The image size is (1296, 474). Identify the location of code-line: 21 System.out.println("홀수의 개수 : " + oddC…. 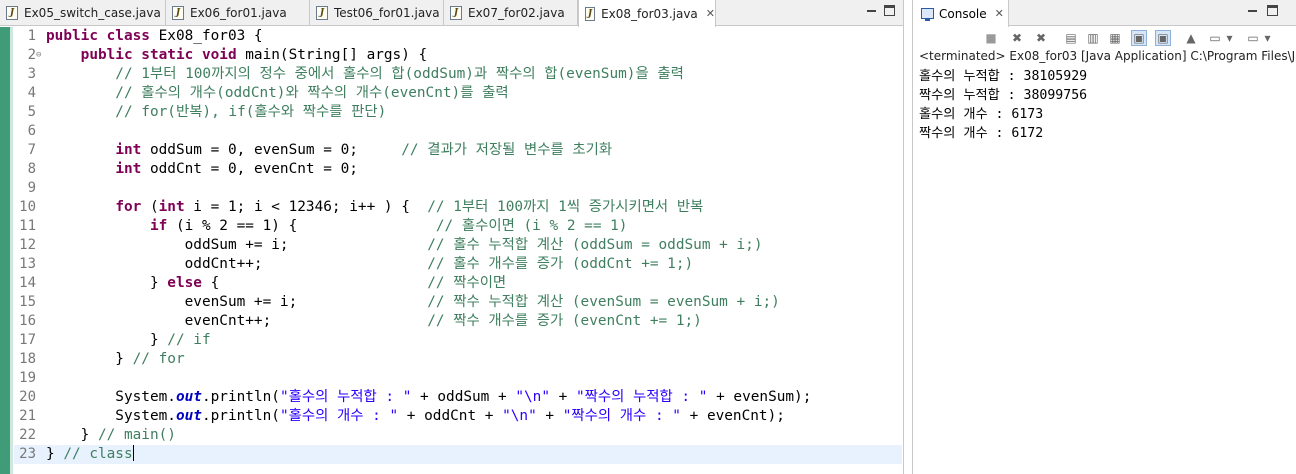
(458, 416).